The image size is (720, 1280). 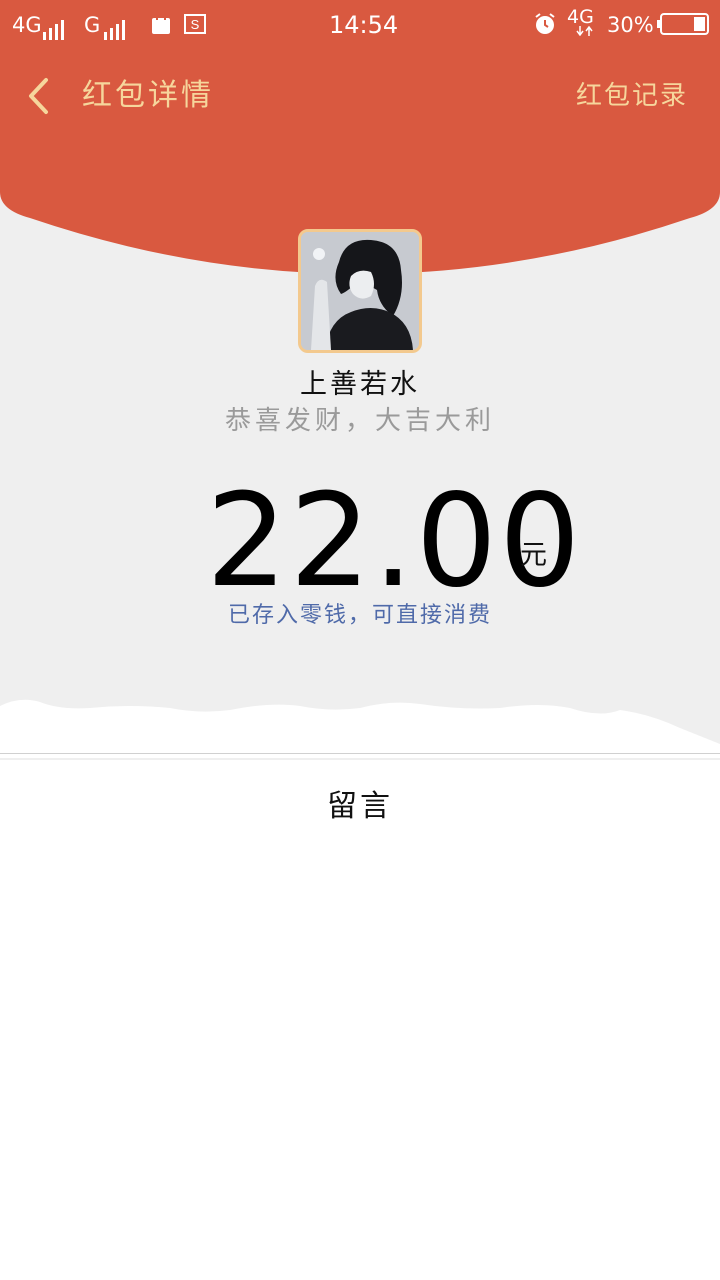 I want to click on amount-unit: 元, so click(x=533, y=555).